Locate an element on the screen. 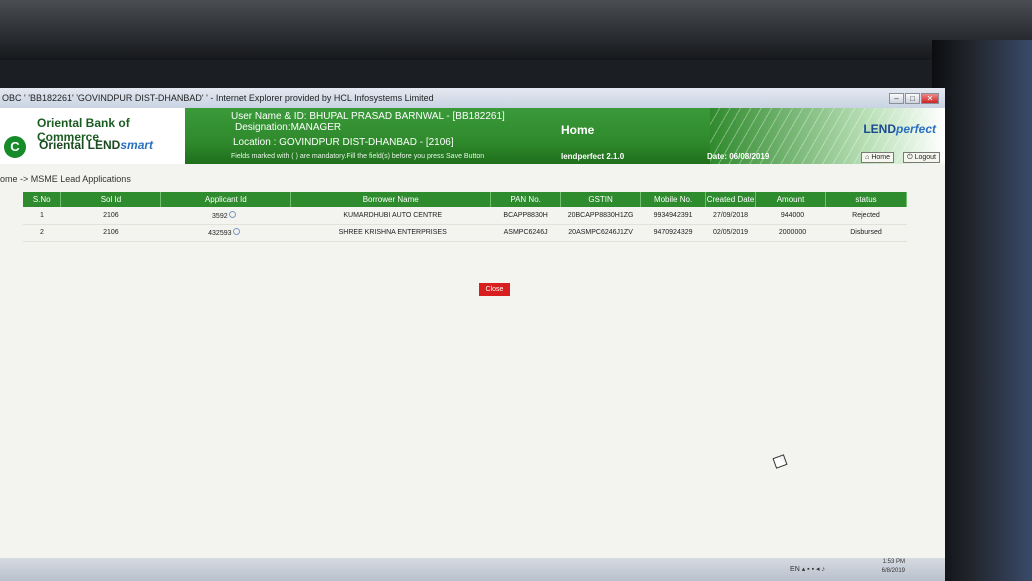 This screenshot has width=1032, height=581. taskbar: EN ▴ ▪ ▪ ◂ ♪ 1:53 PM 6/8/2019 is located at coordinates (472, 569).